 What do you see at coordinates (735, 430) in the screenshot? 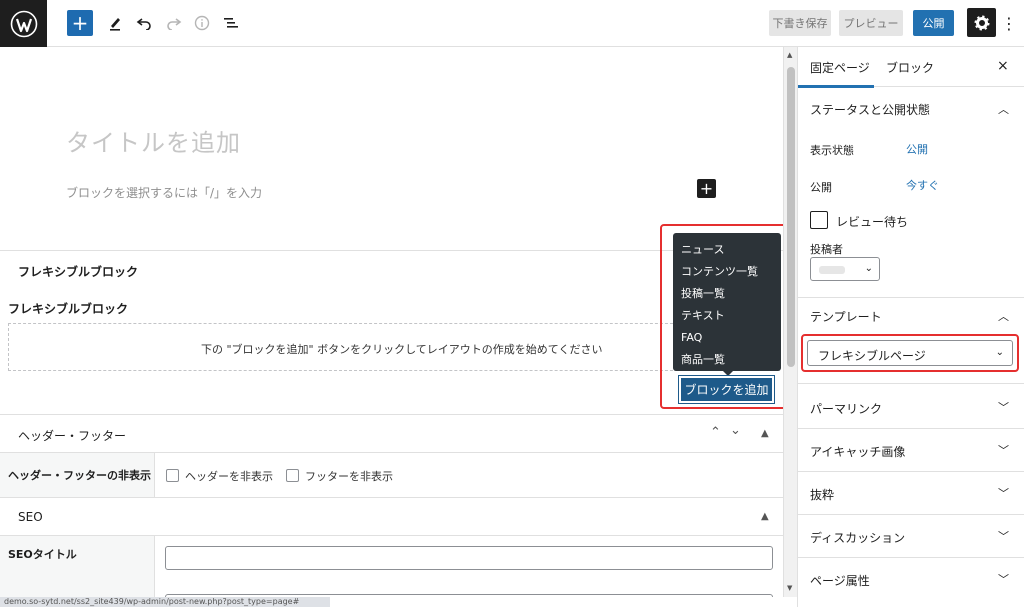
I see `move-down-icon: ⌄` at bounding box center [735, 430].